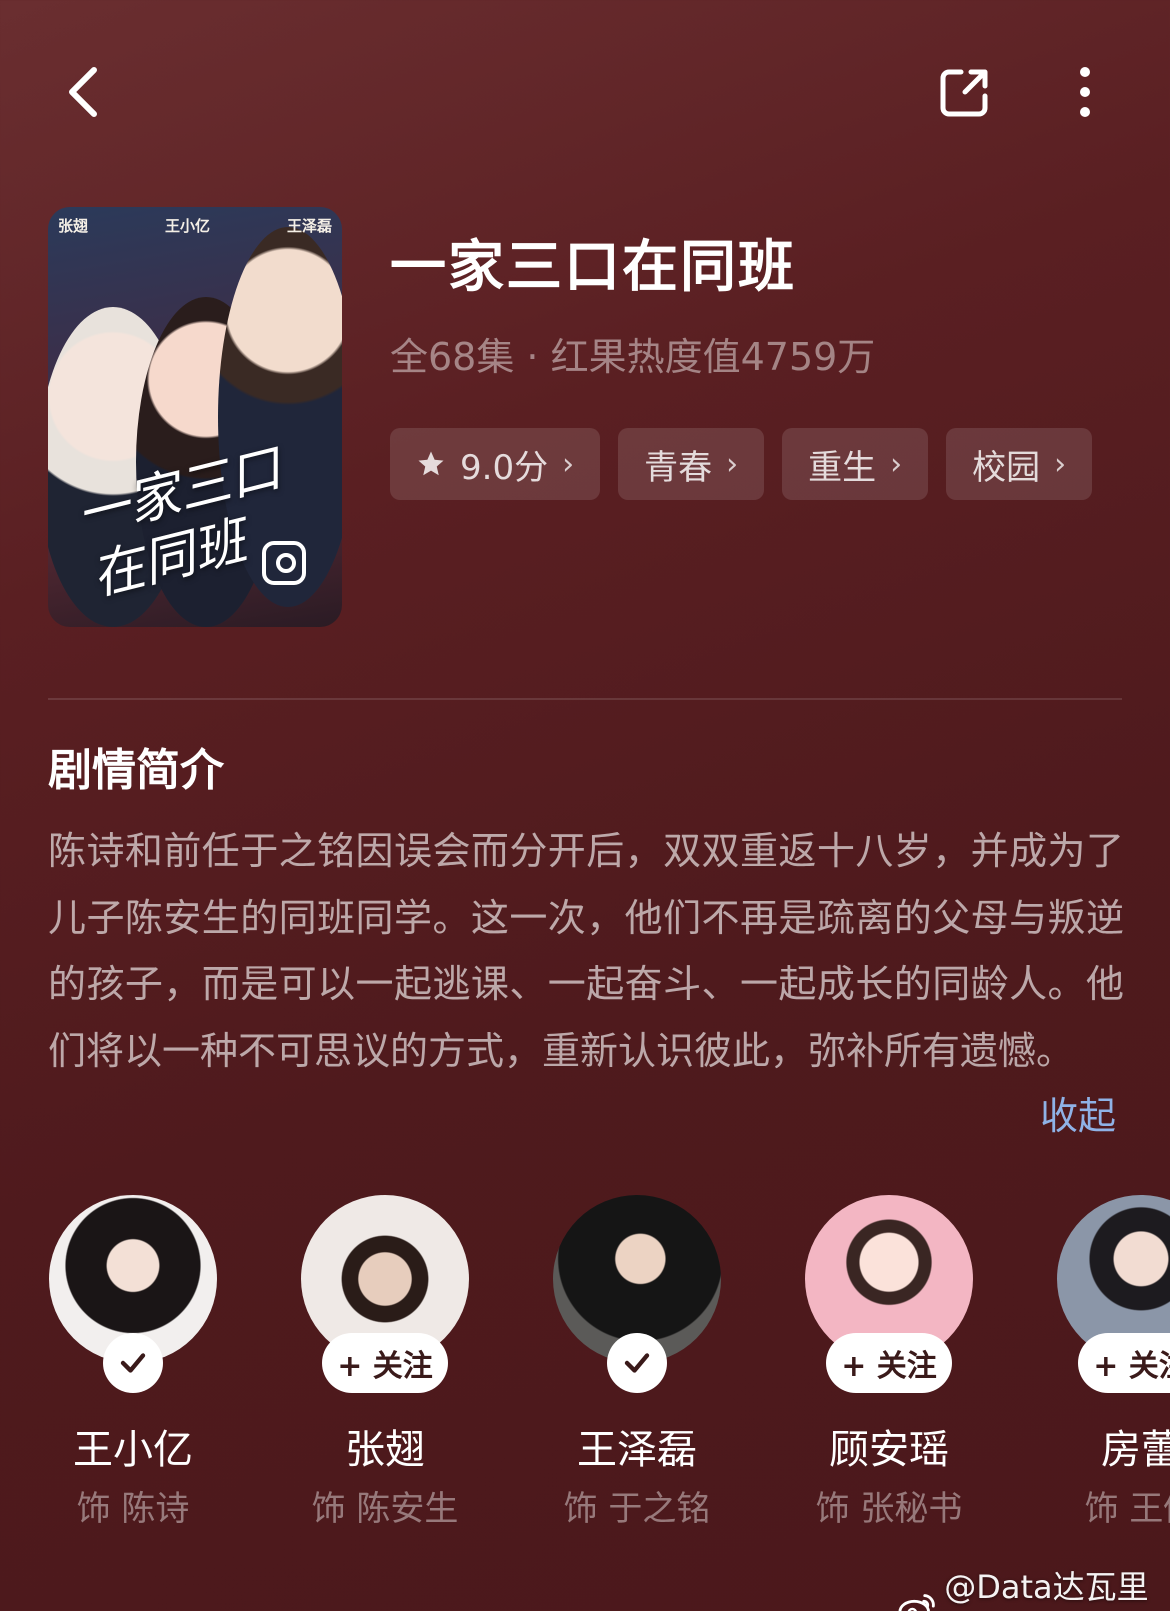 This screenshot has width=1170, height=1611. I want to click on chevron-left-icon, so click(83, 92).